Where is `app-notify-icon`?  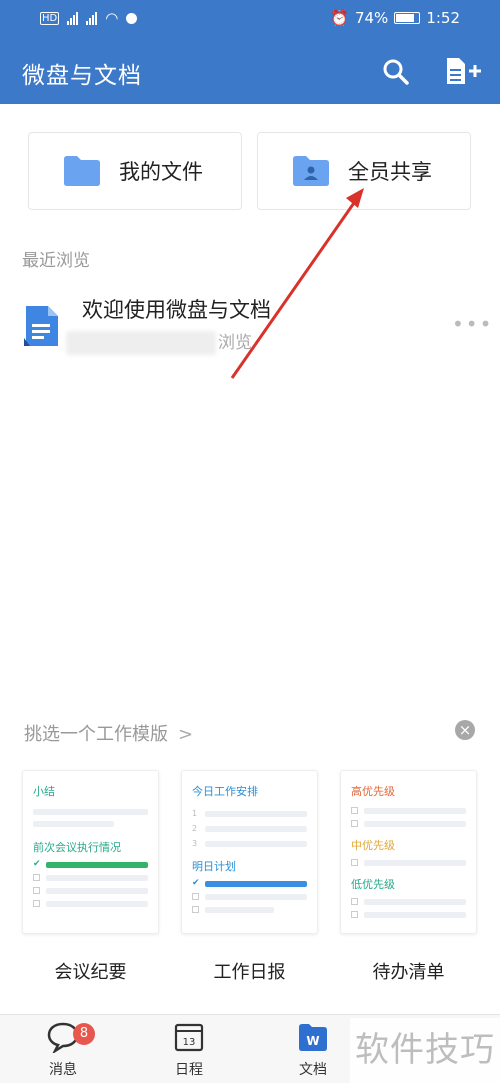 app-notify-icon is located at coordinates (132, 18).